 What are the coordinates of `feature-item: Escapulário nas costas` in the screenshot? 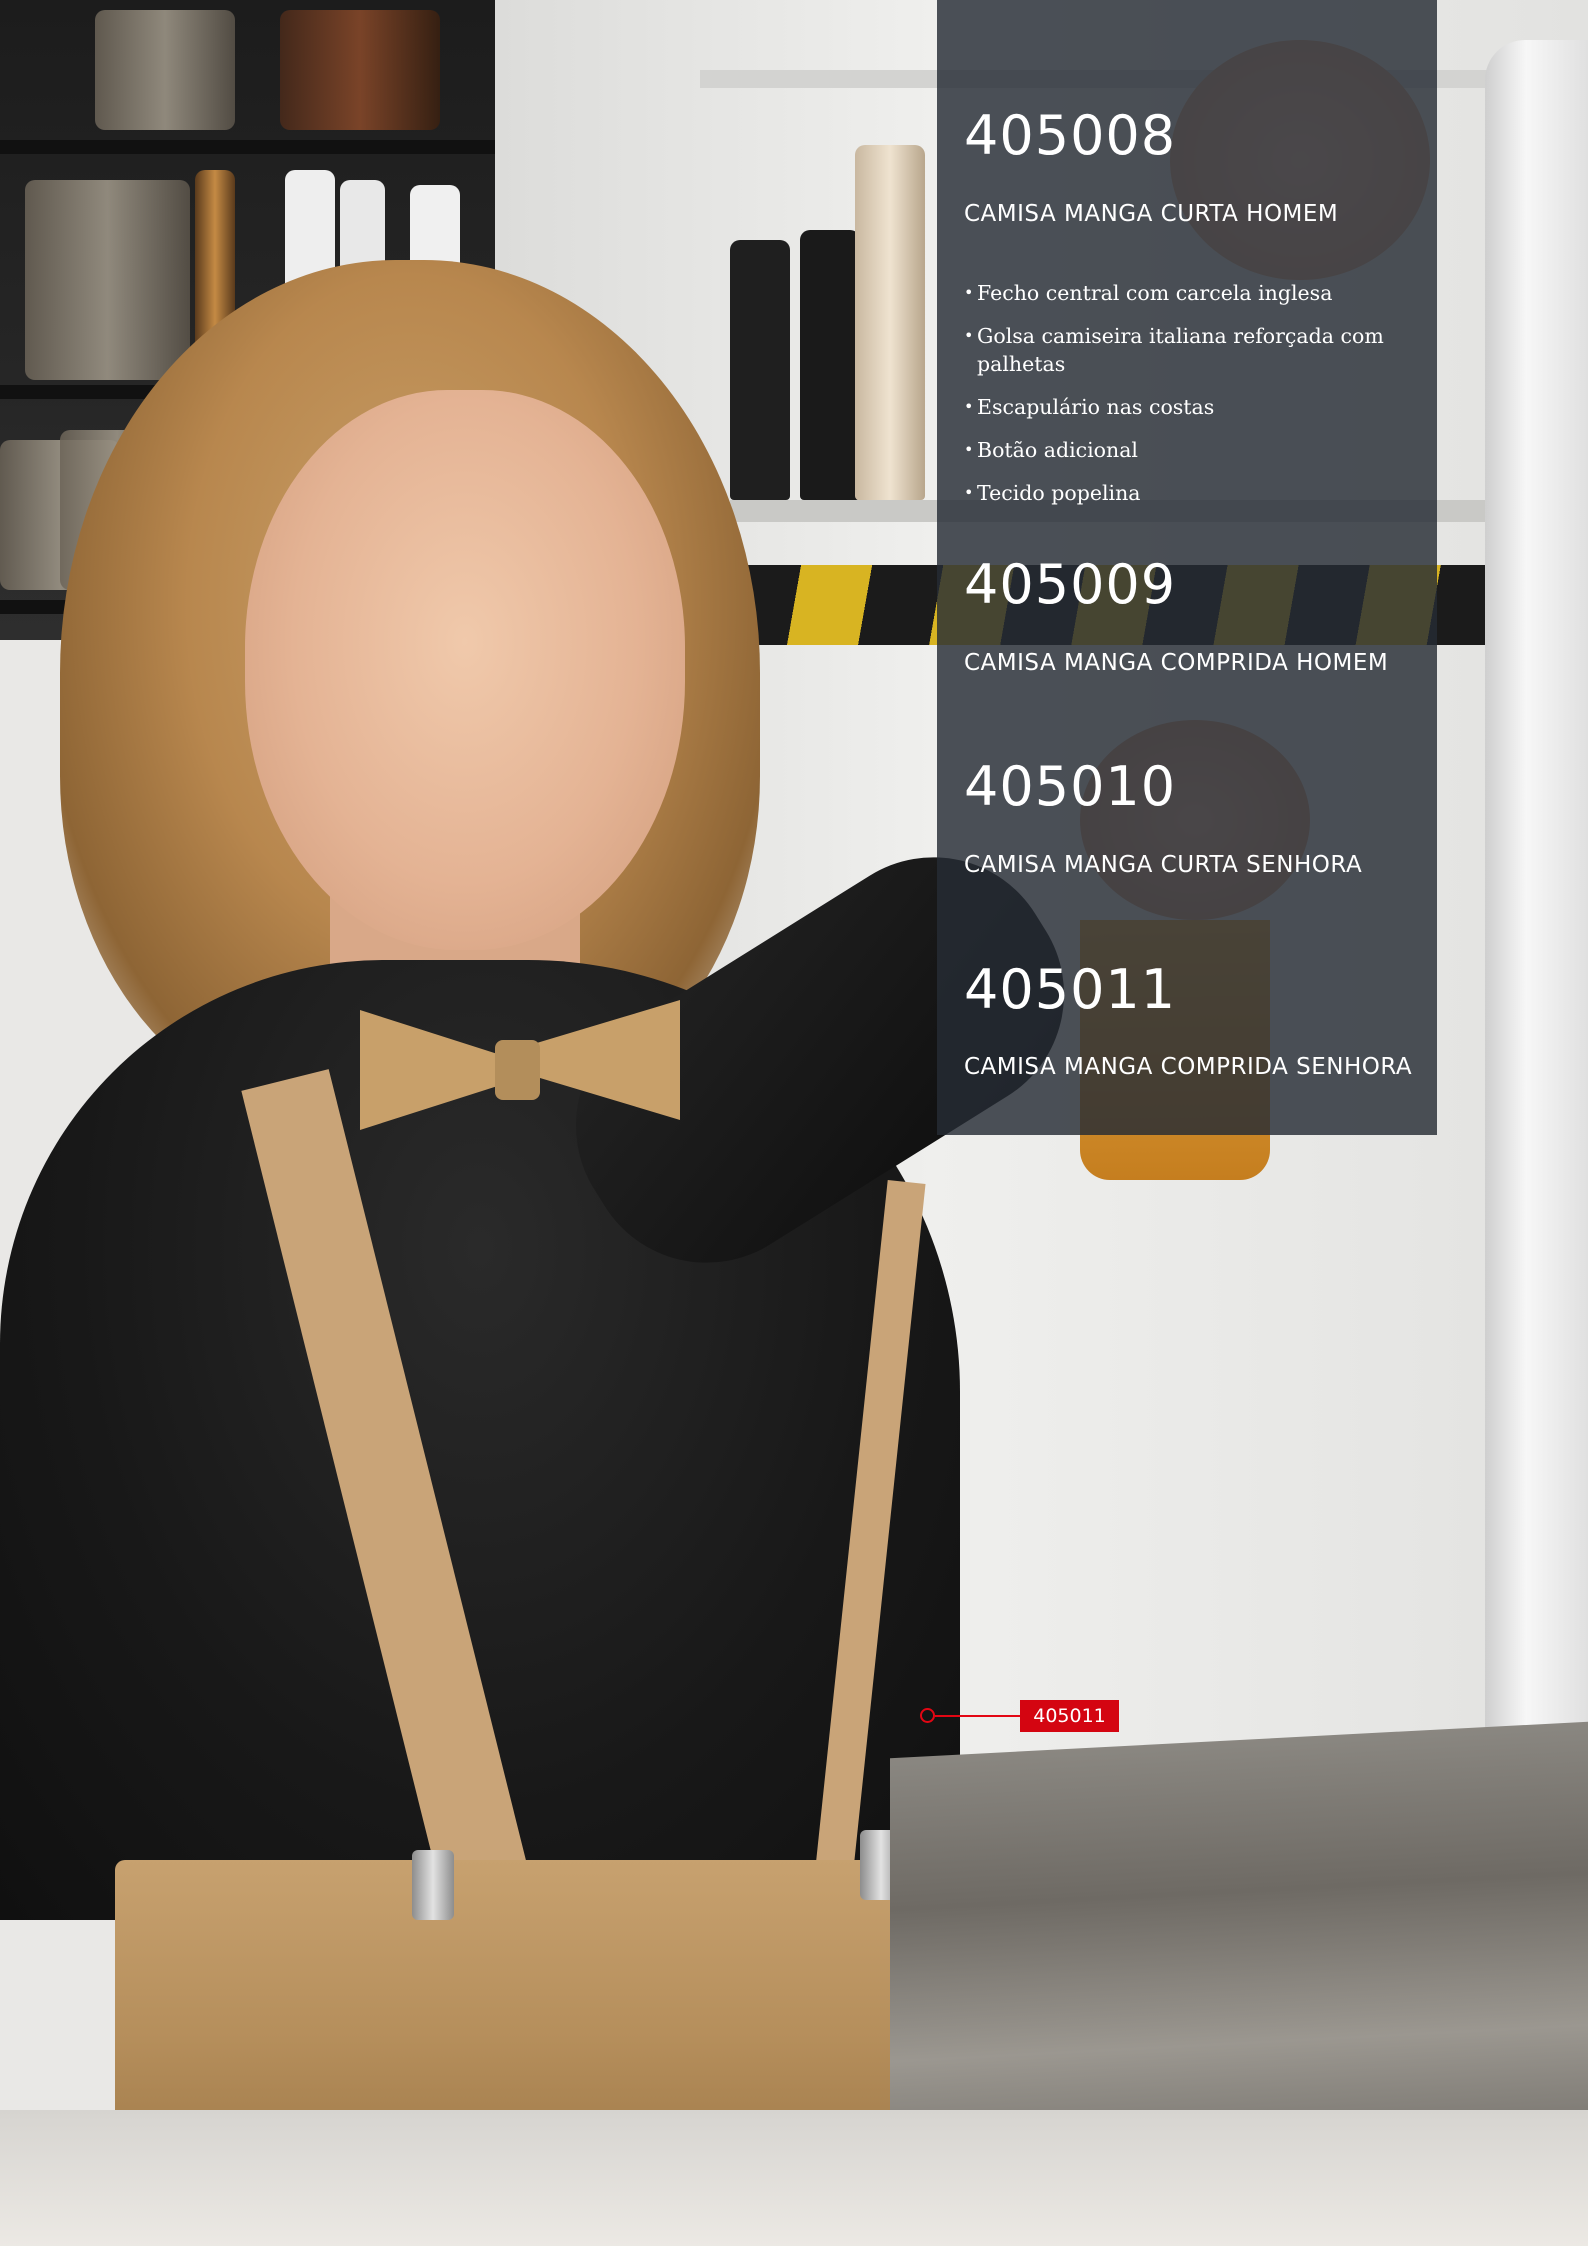 It's located at (1194, 407).